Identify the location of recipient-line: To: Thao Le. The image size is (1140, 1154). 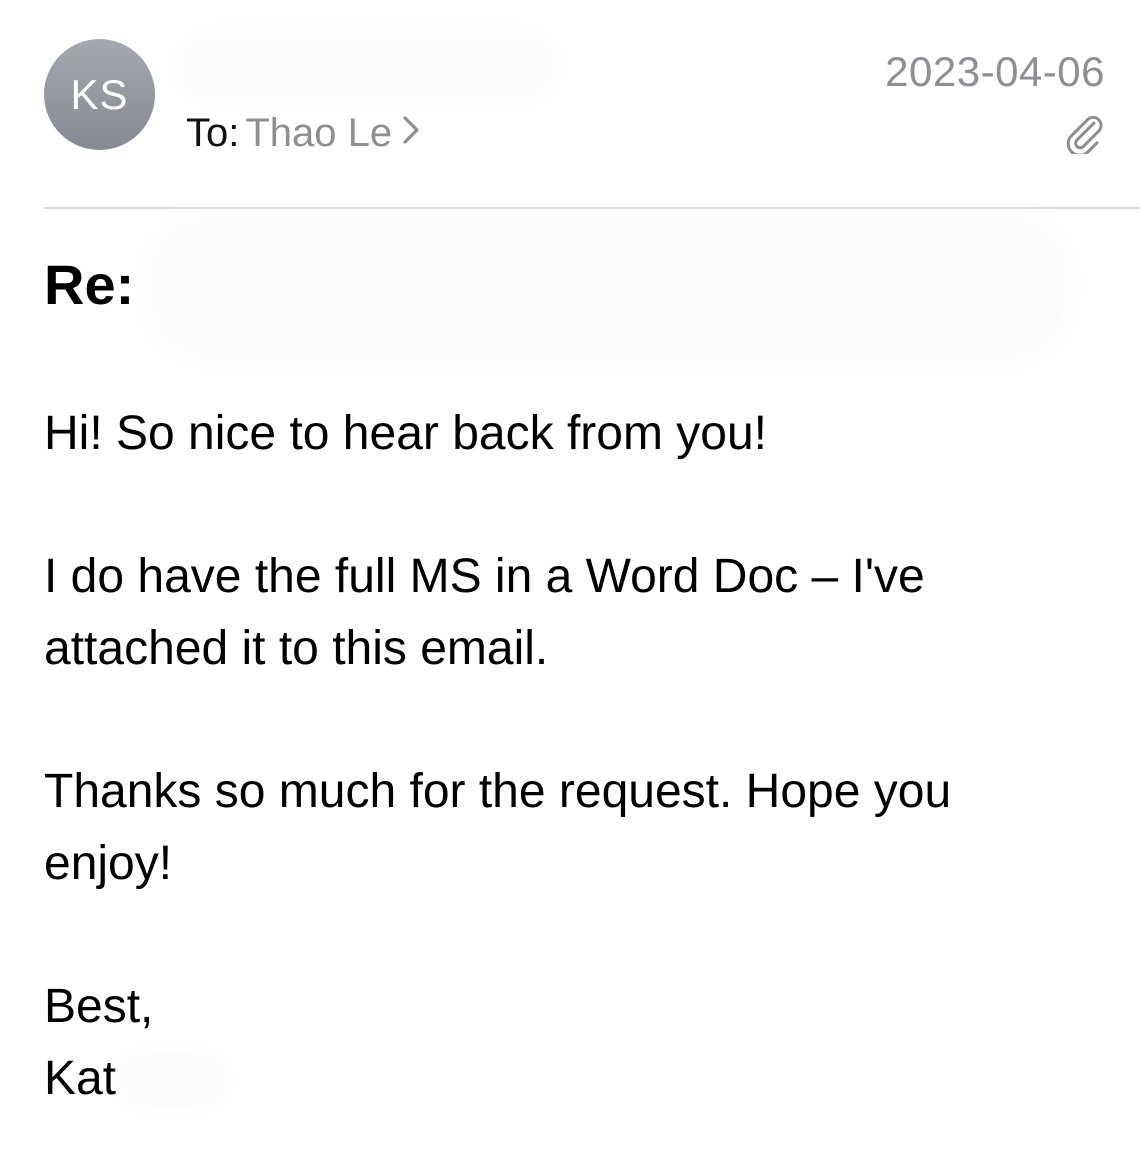
(303, 134).